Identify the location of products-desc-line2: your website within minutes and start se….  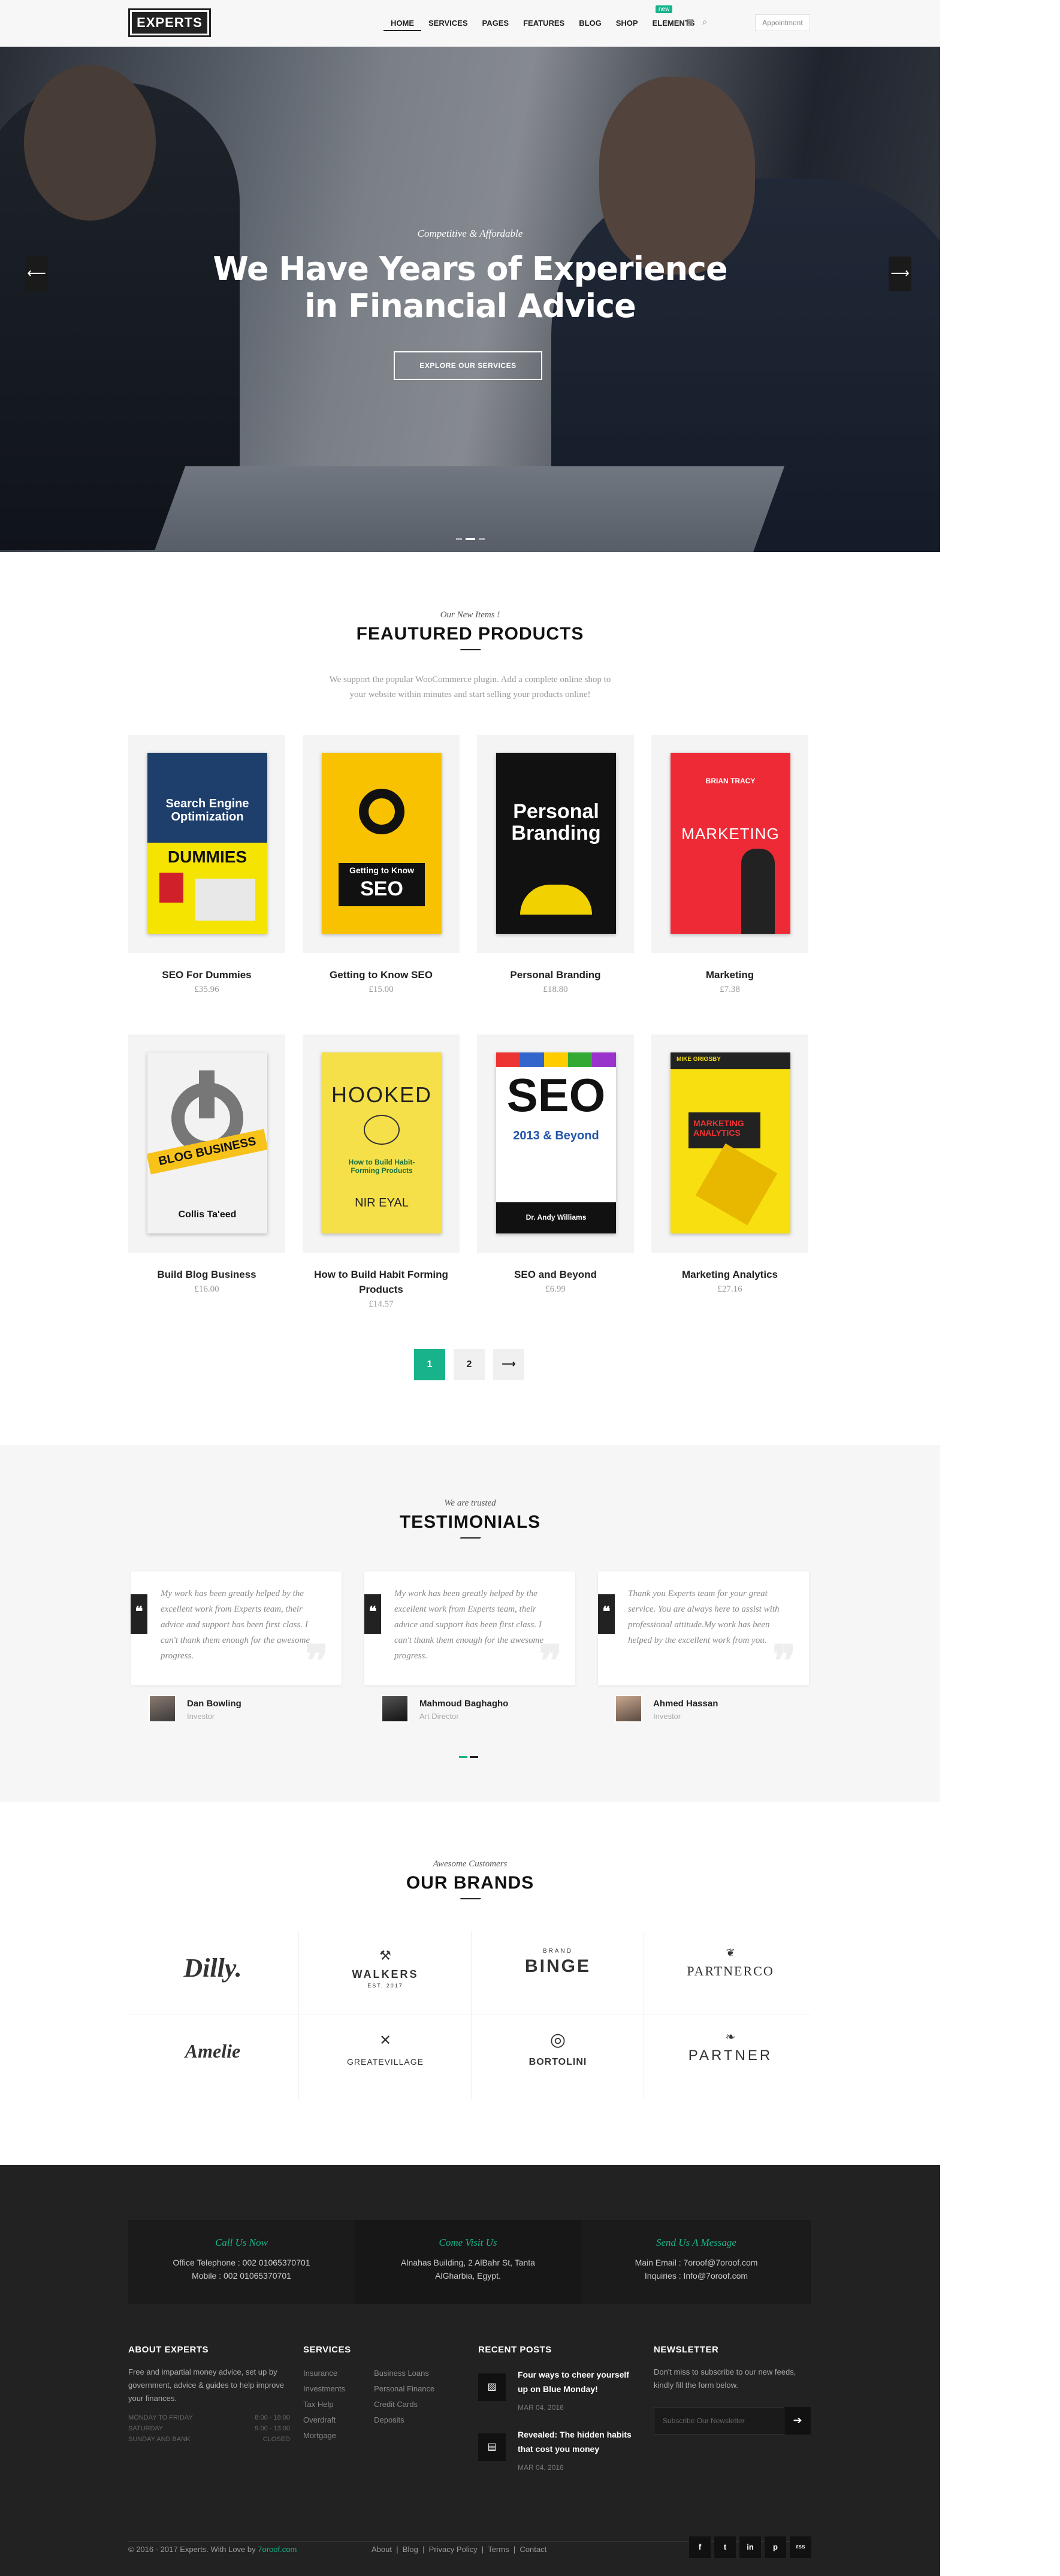
(470, 694).